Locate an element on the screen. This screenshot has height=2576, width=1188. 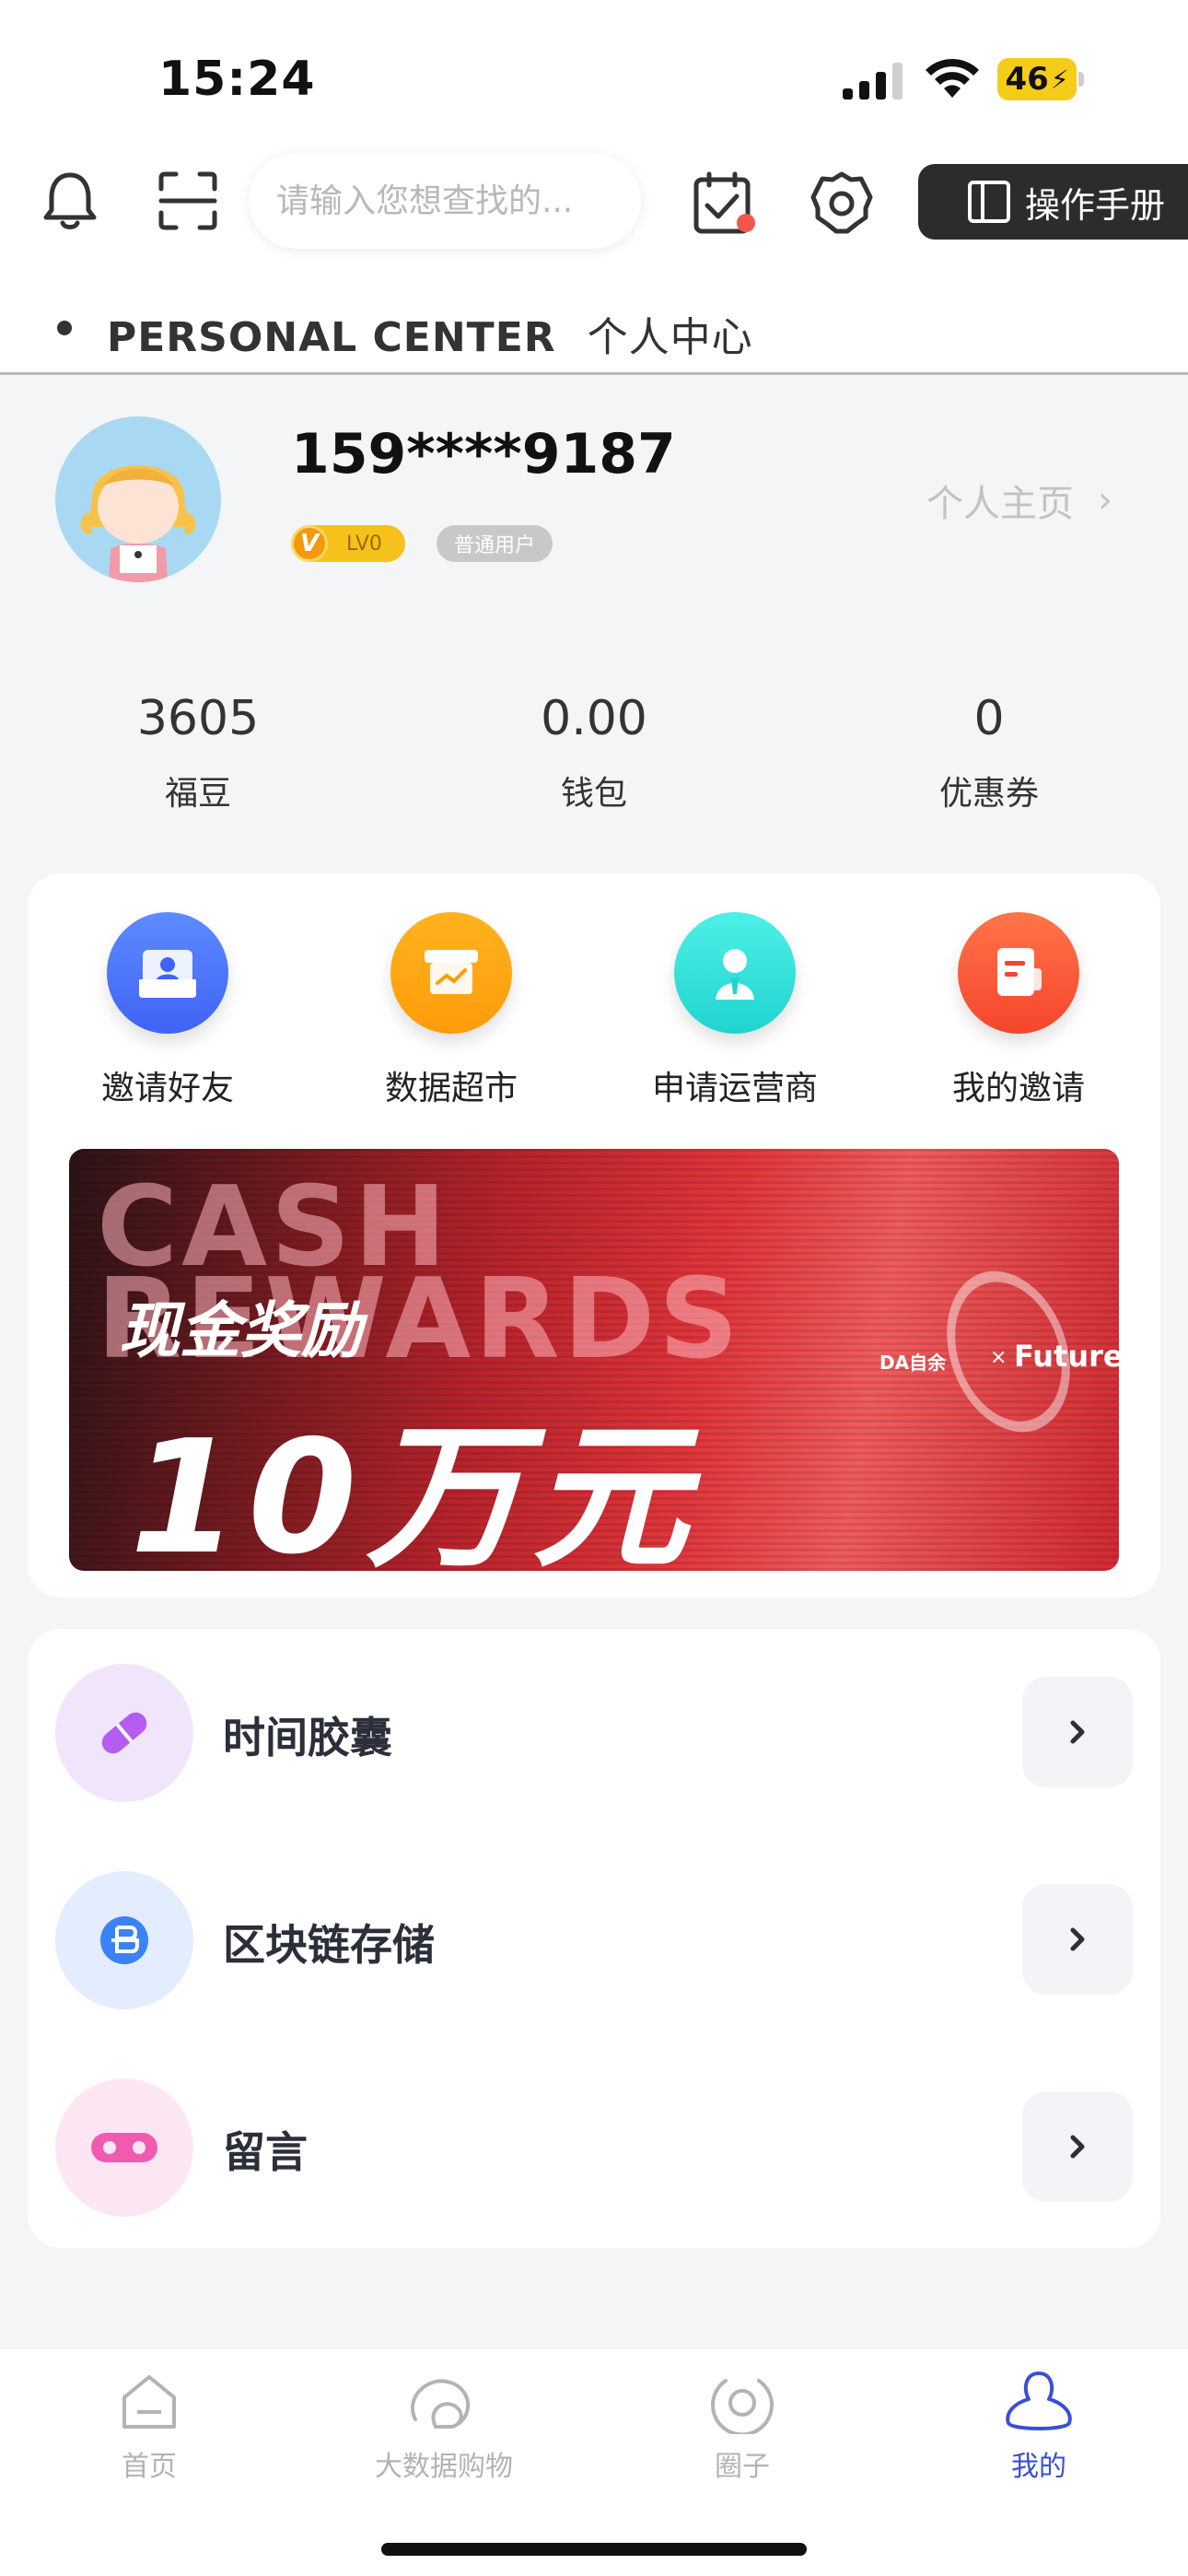
tab-circle: 圈子 is located at coordinates (742, 2427).